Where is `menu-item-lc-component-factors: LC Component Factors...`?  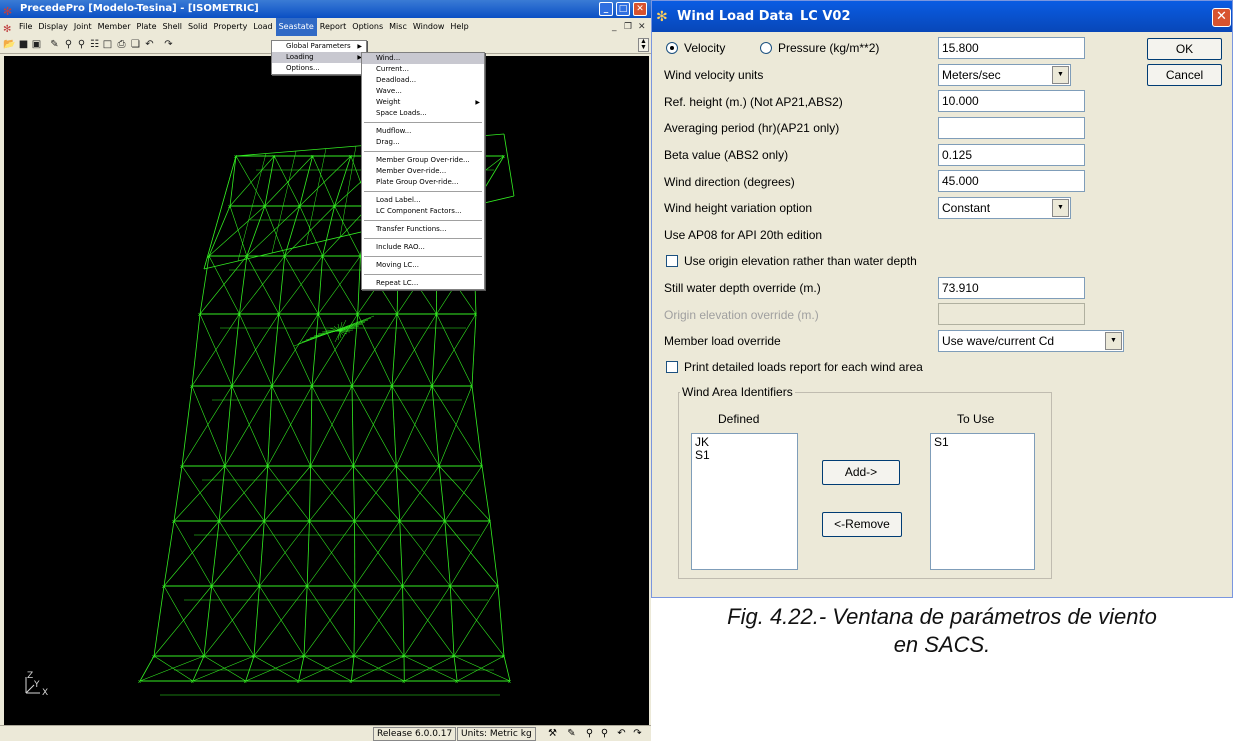
menu-item-lc-component-factors: LC Component Factors... is located at coordinates (423, 211).